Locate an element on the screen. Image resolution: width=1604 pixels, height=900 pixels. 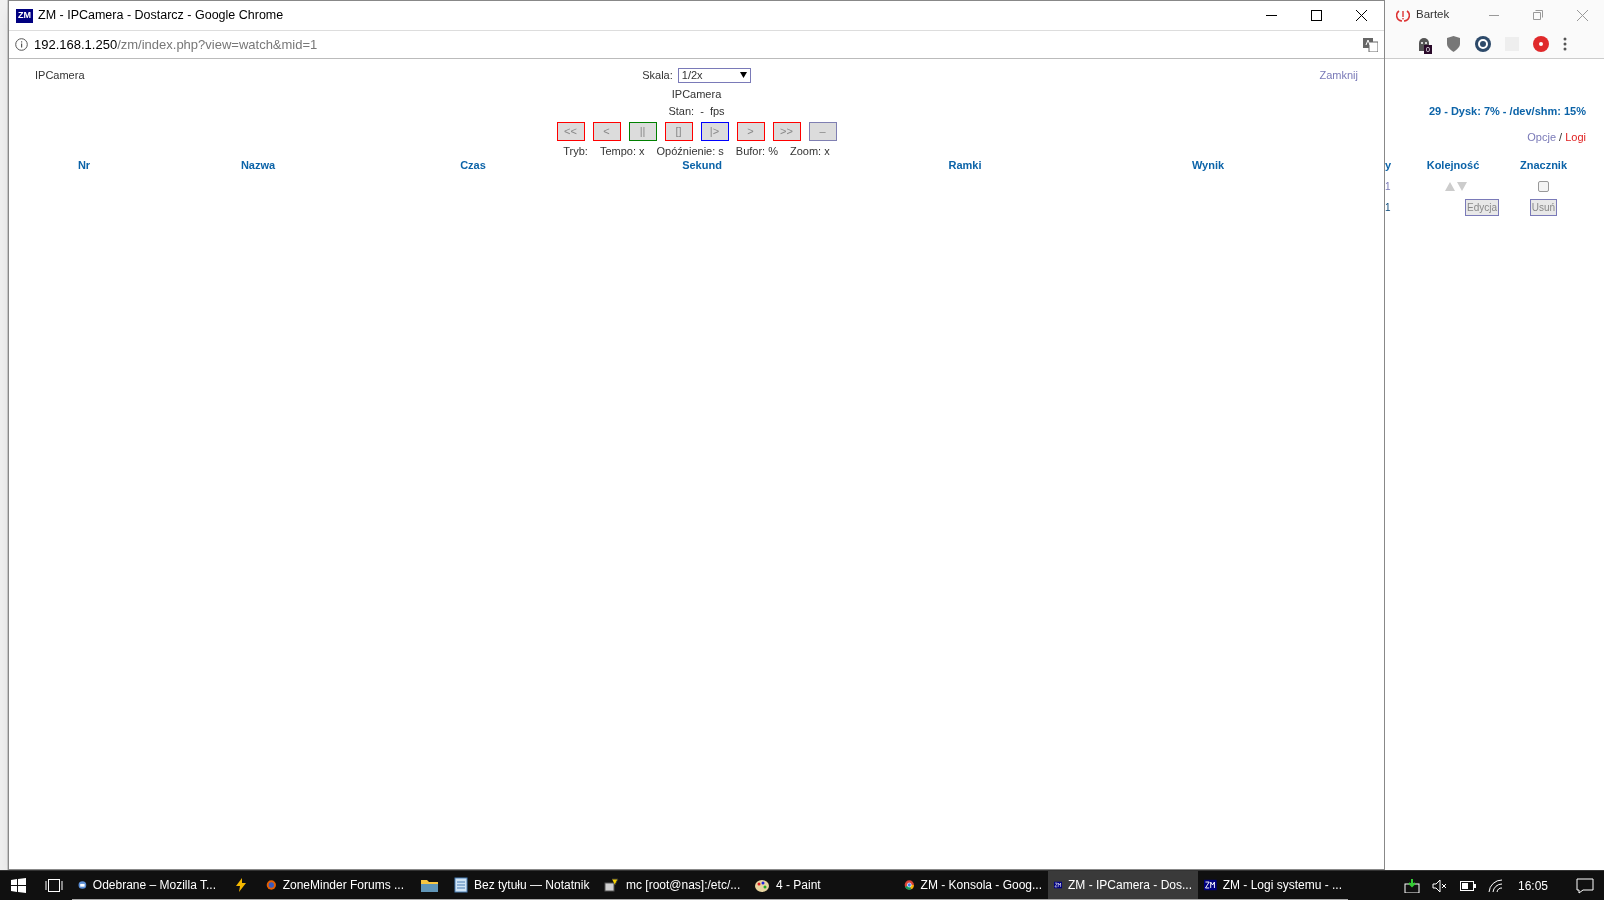
column-header: Wynik is located at coordinates (1208, 165).